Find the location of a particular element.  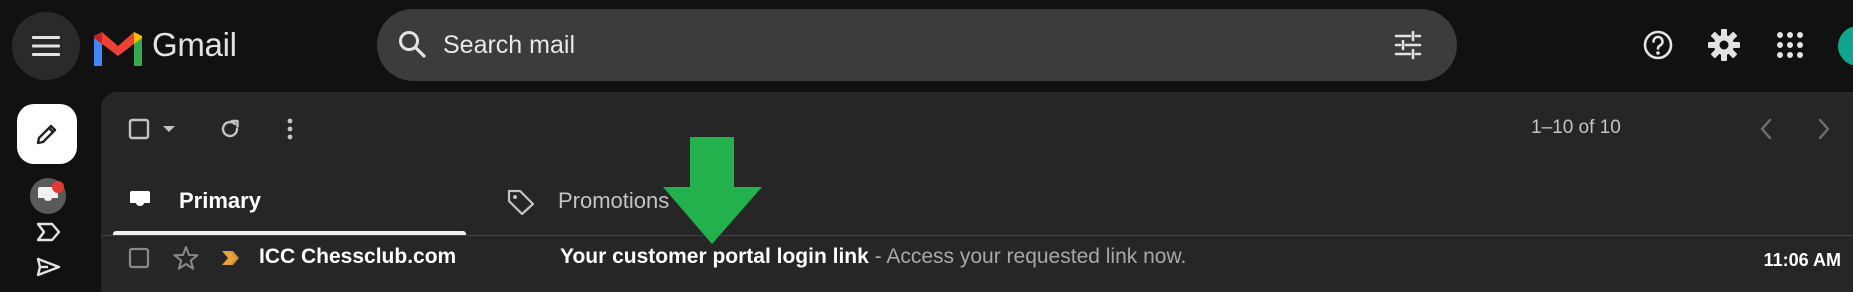

notification-badge is located at coordinates (58, 187).